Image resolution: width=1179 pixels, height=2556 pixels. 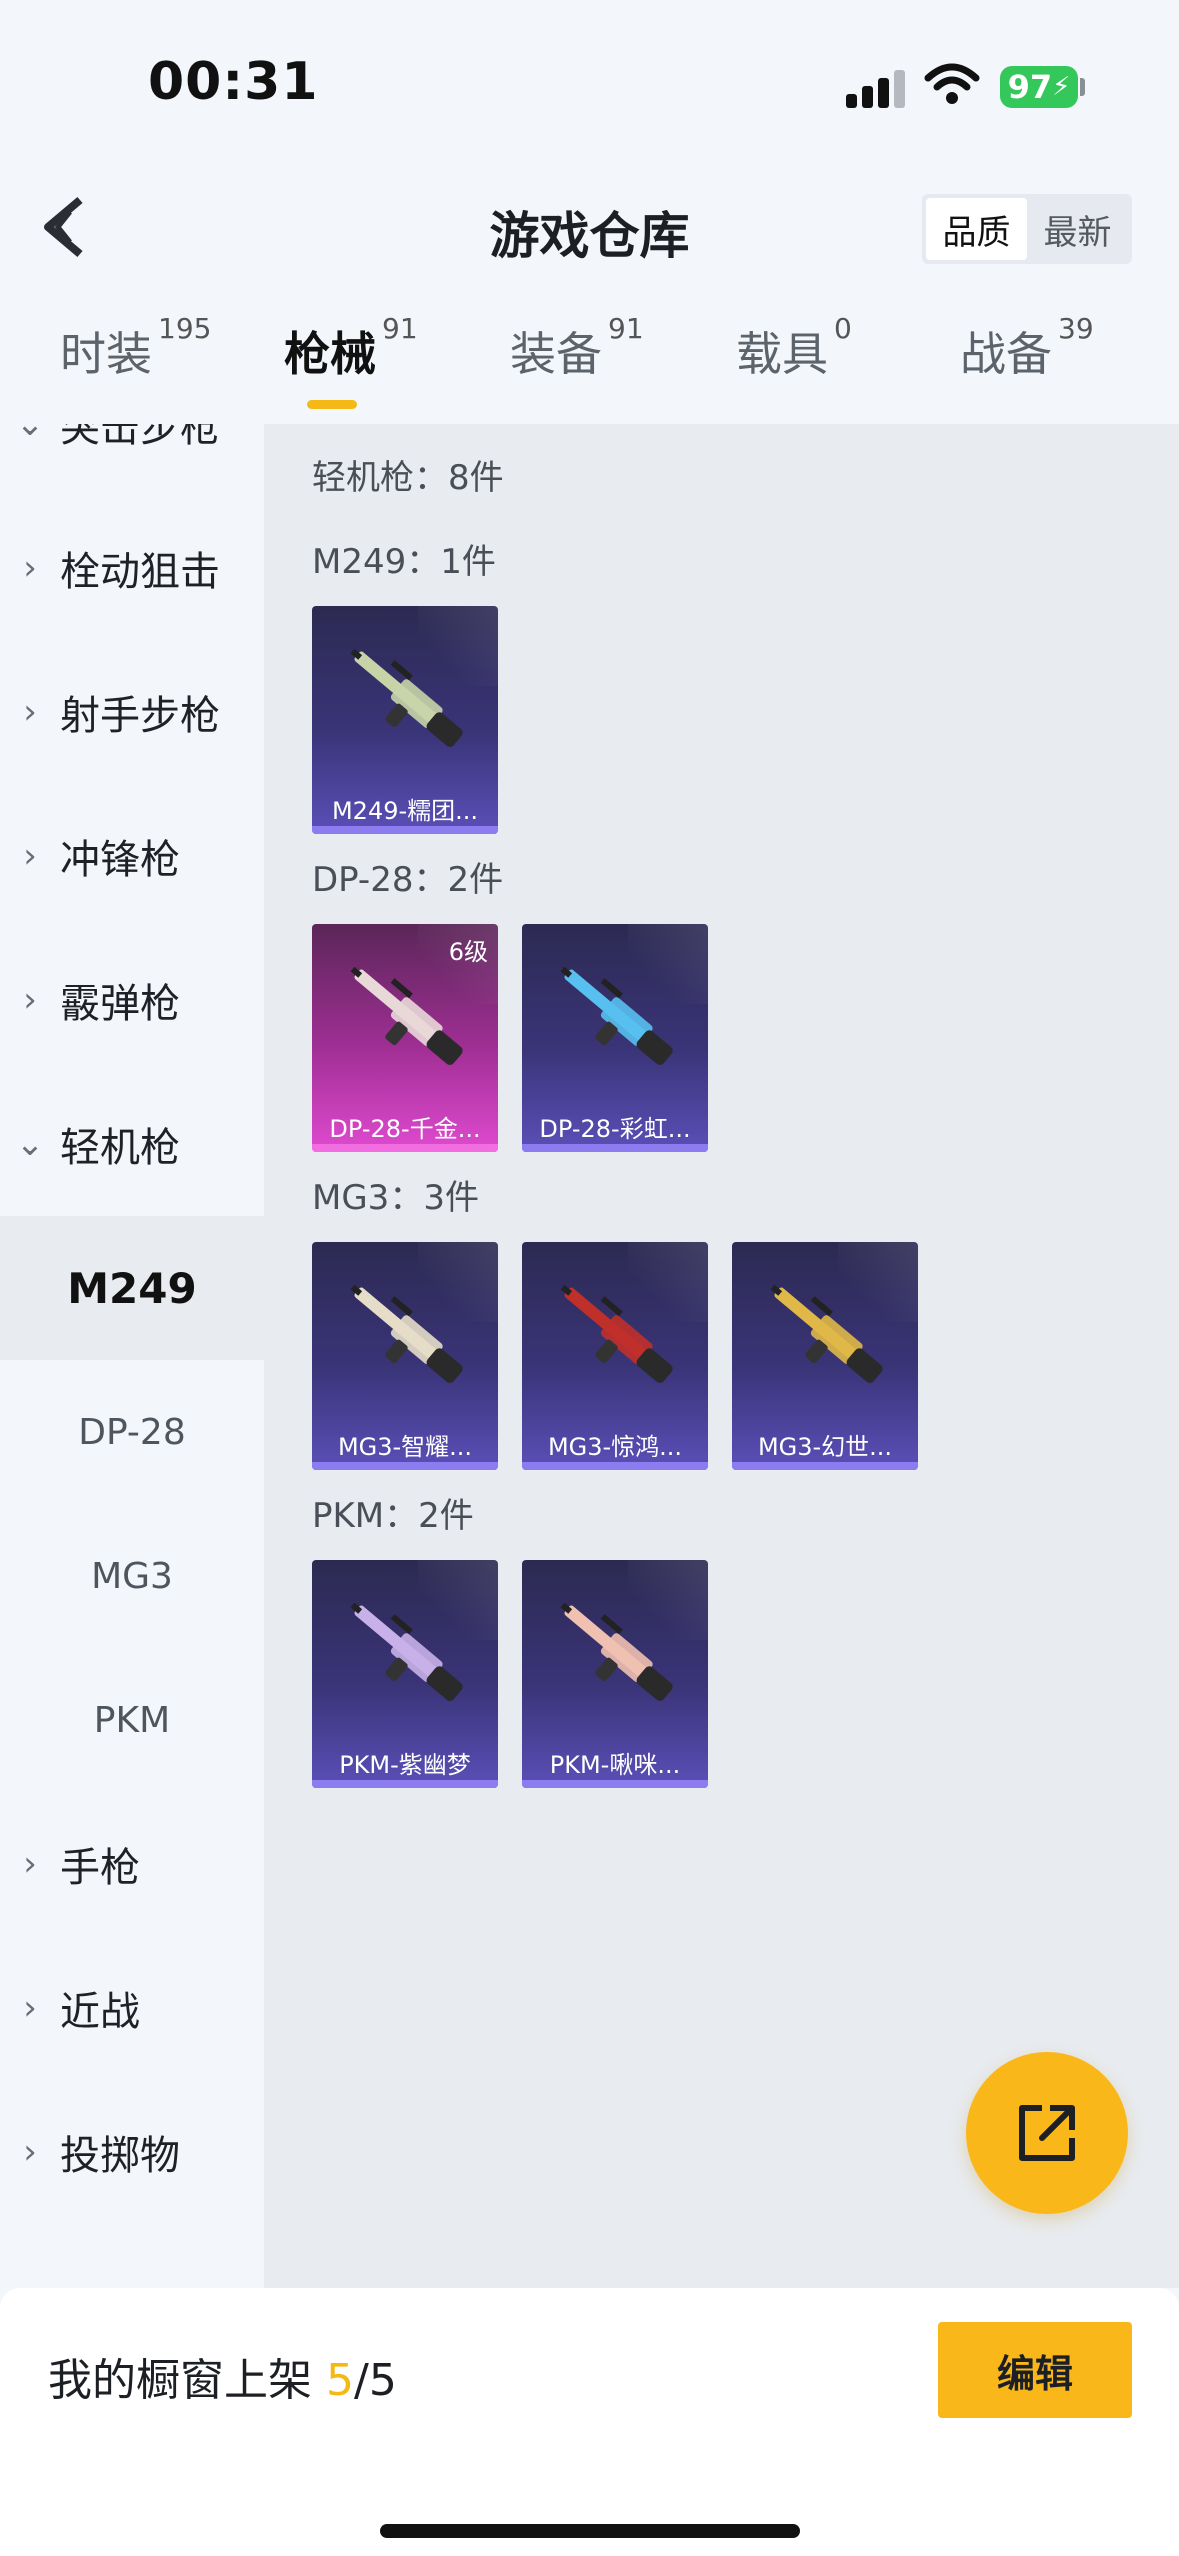 I want to click on tab-supplies: 战备 39, so click(x=1027, y=348).